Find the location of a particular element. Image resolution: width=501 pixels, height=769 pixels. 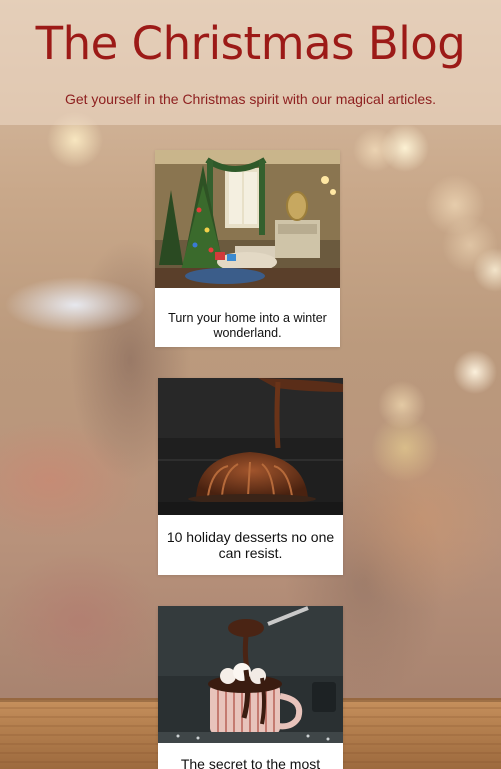

chocolate-bundt-cake-image is located at coordinates (250, 446).